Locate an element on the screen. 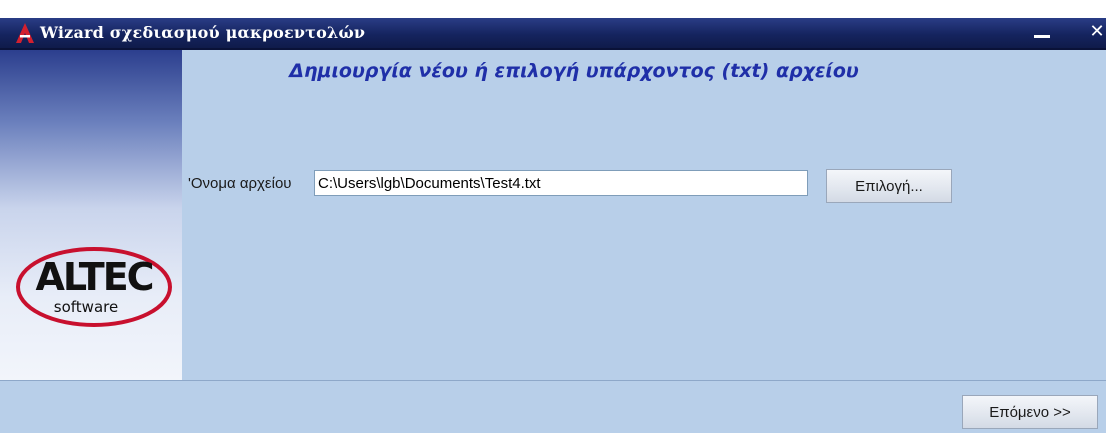 The image size is (1106, 433). altec-app-icon is located at coordinates (25, 33).